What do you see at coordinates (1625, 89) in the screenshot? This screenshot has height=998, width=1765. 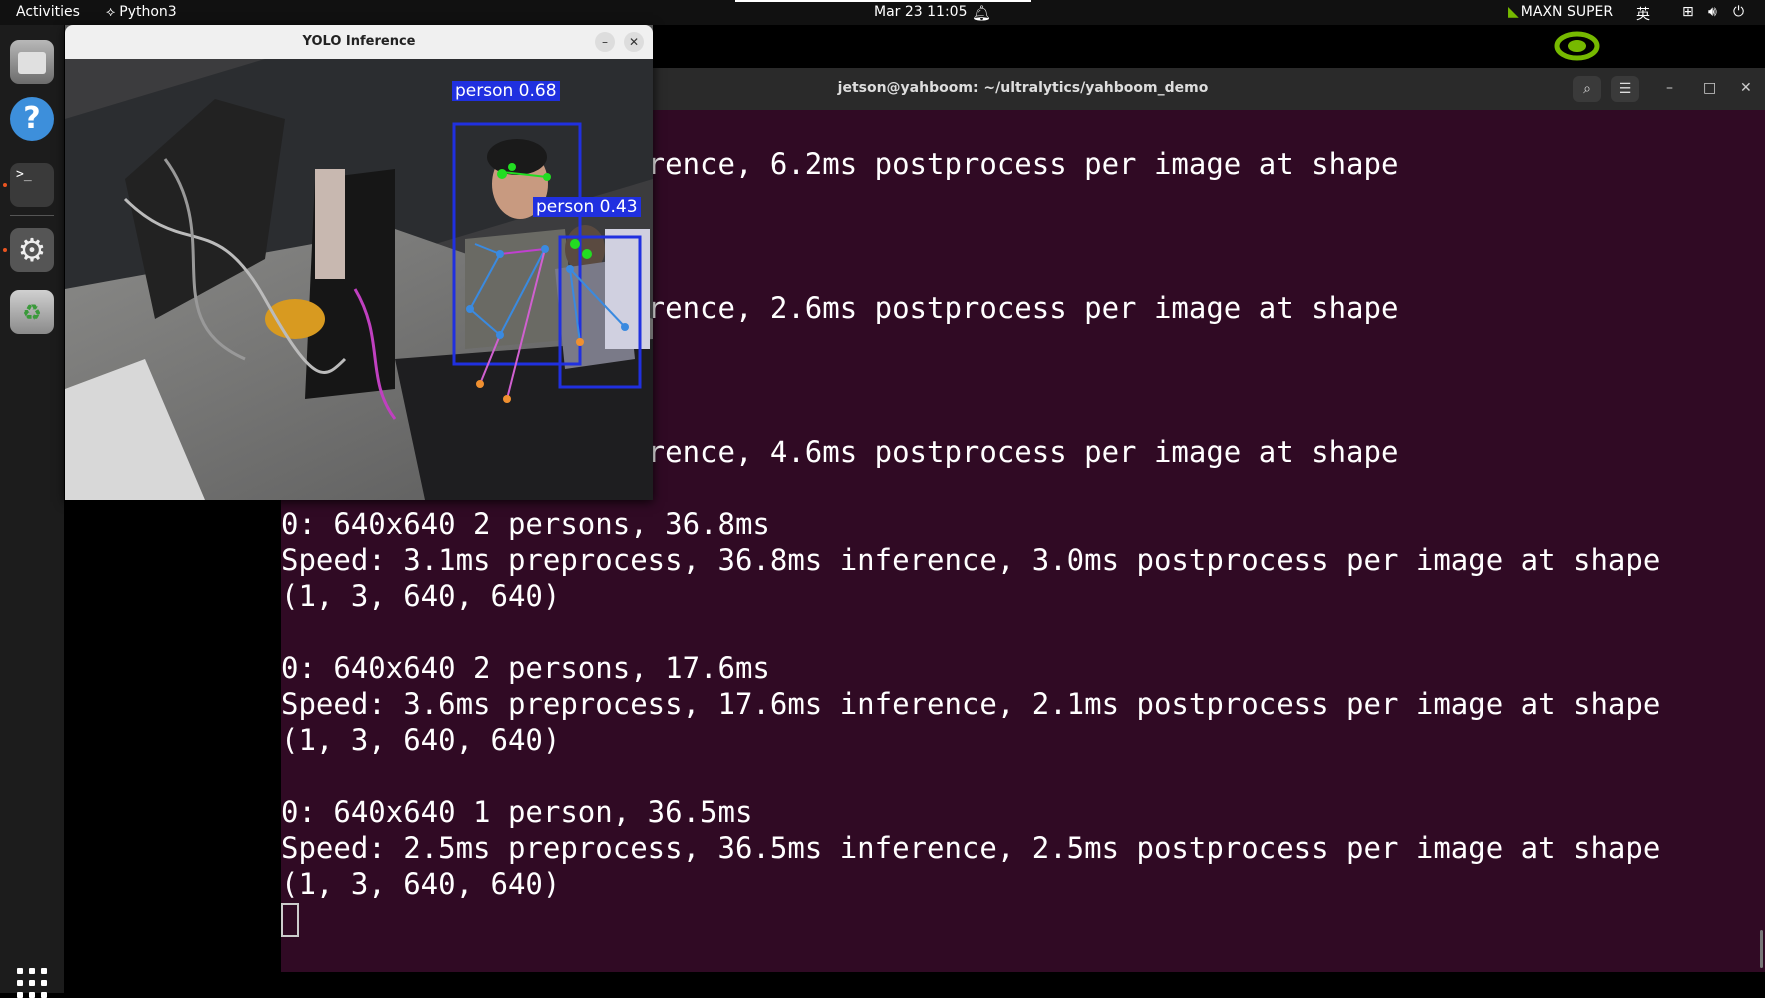 I see `hamburger-menu-icon: ☰` at bounding box center [1625, 89].